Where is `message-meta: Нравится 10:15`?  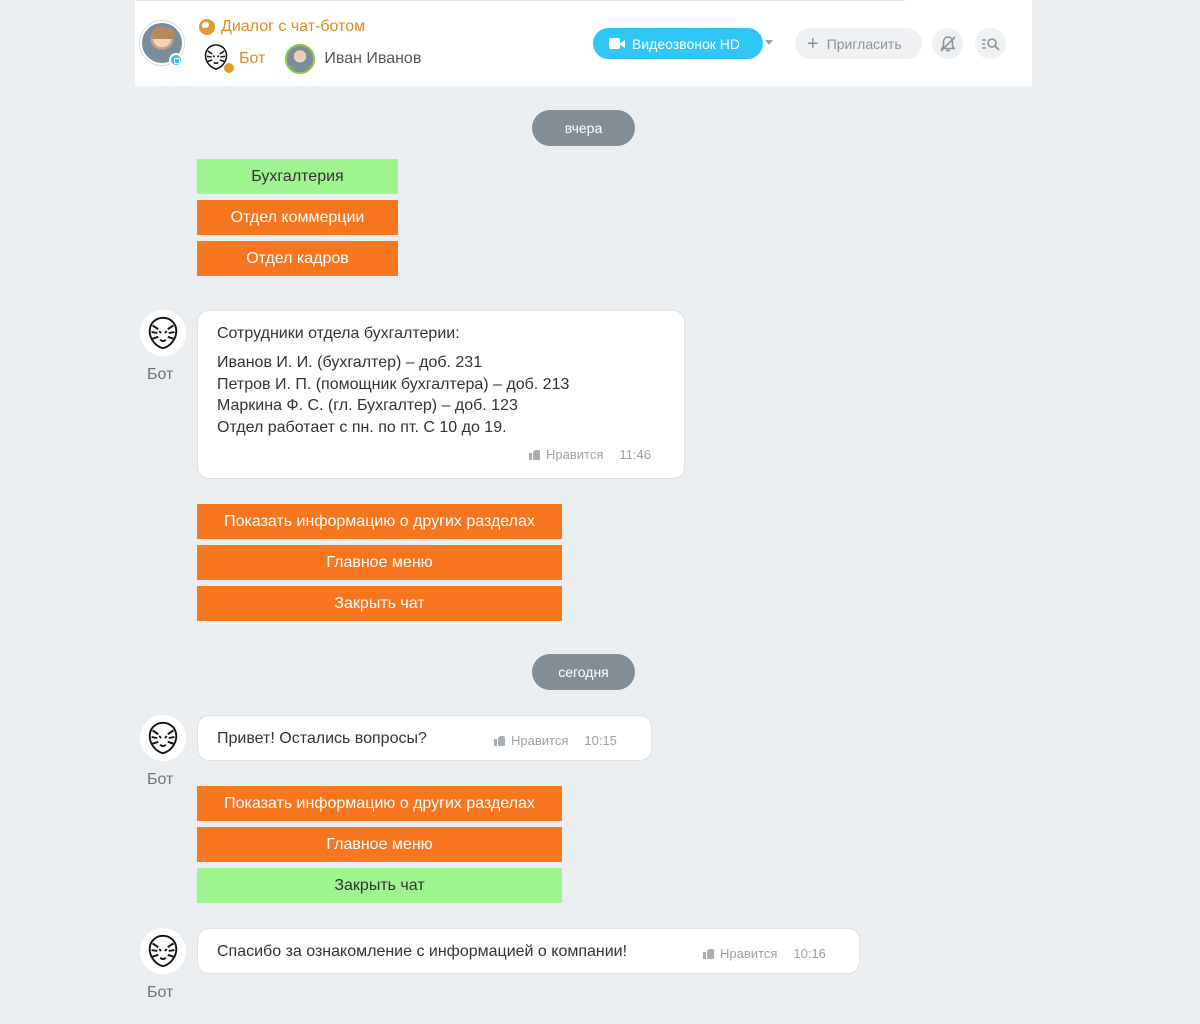 message-meta: Нравится 10:15 is located at coordinates (555, 740).